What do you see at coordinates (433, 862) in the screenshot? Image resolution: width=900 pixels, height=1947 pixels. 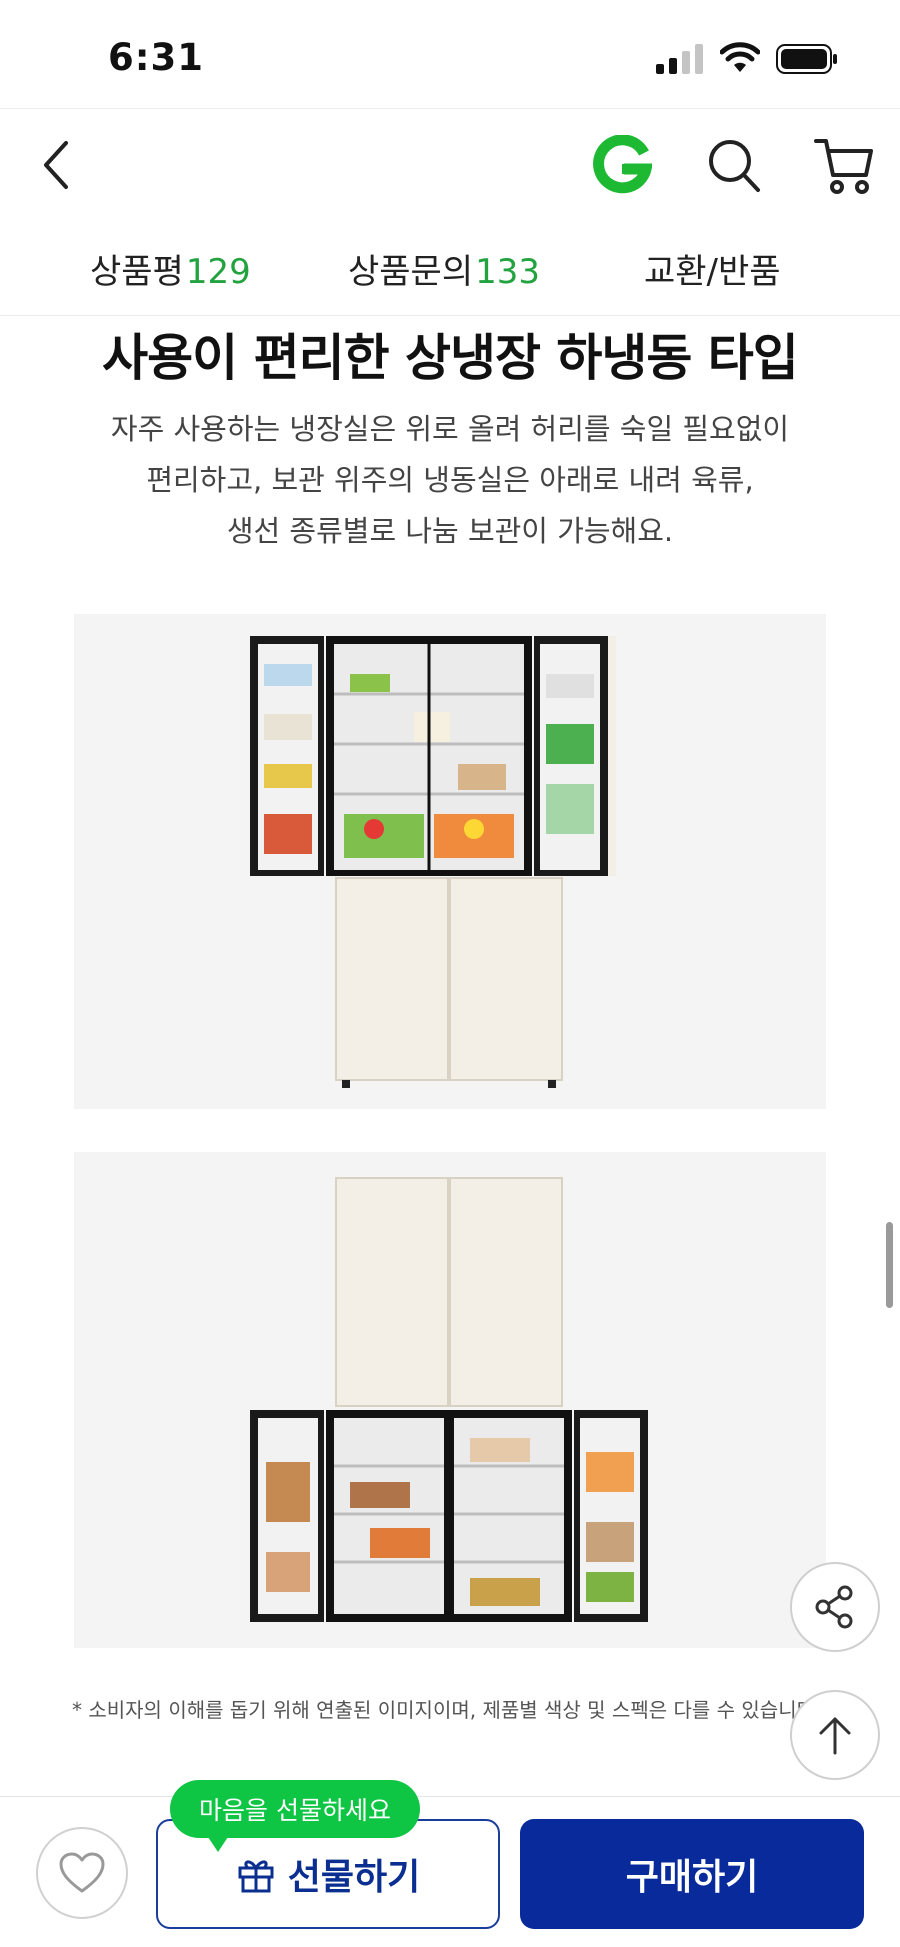 I see `fridge-top-open-illustration` at bounding box center [433, 862].